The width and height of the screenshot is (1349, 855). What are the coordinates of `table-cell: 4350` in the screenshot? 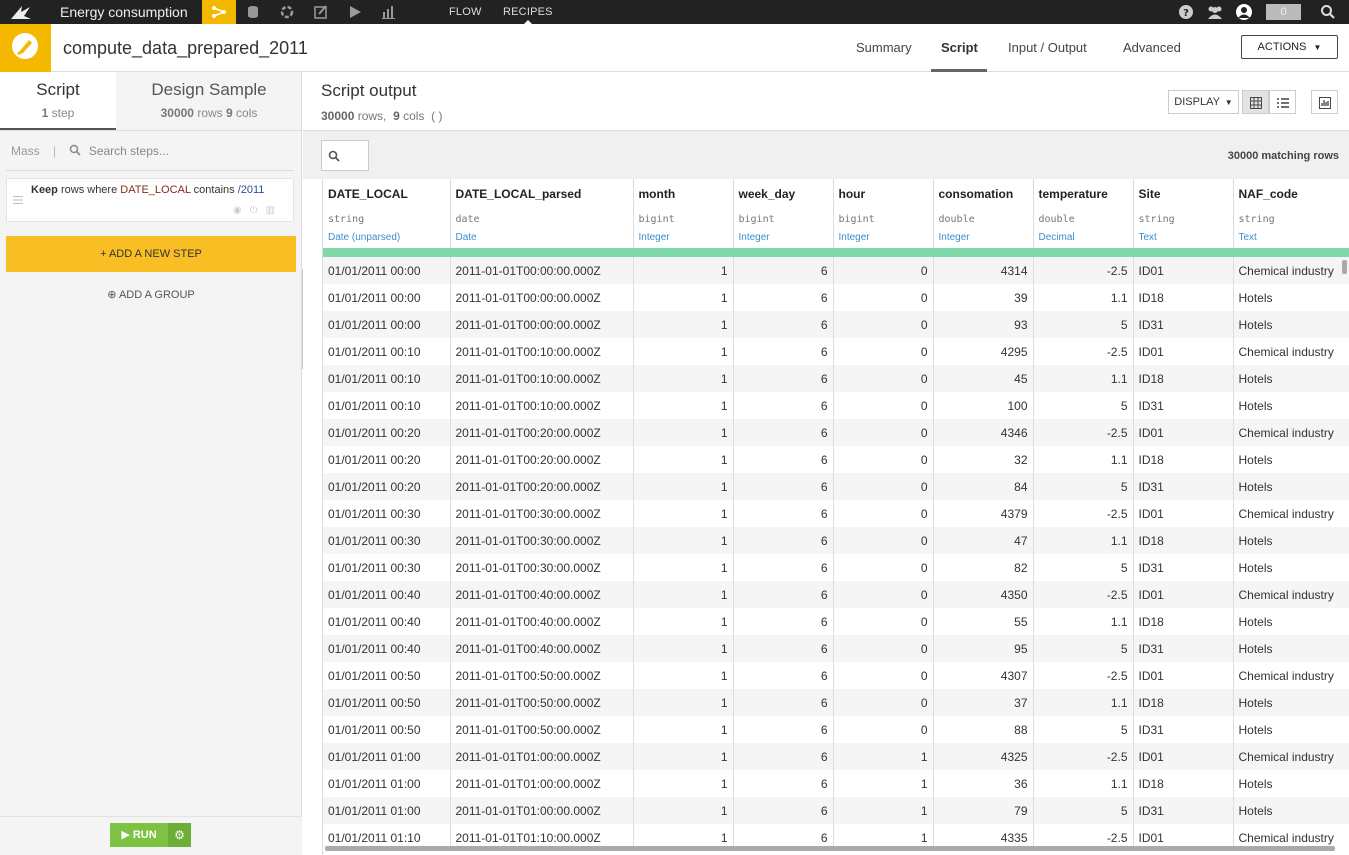 It's located at (983, 594).